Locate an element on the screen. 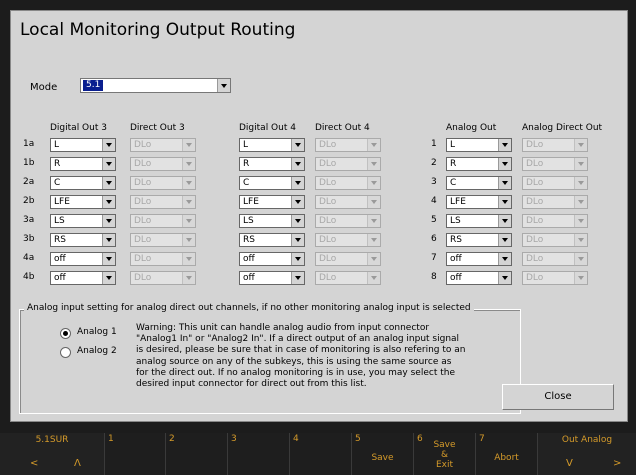 This screenshot has width=636, height=475. d4-select-6: RS is located at coordinates (272, 240).